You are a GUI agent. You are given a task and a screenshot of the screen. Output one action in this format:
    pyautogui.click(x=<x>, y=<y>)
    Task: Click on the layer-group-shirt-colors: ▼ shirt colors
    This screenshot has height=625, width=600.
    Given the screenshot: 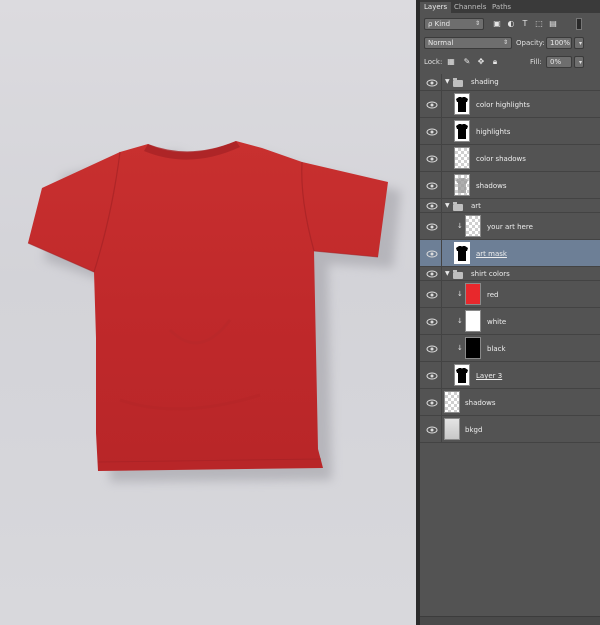 What is the action you would take?
    pyautogui.click(x=510, y=274)
    